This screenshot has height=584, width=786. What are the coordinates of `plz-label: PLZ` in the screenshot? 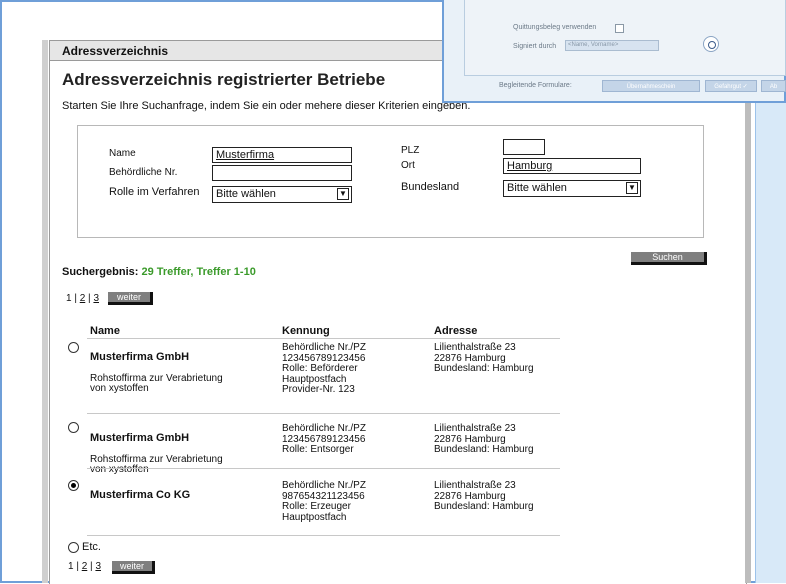 It's located at (410, 150).